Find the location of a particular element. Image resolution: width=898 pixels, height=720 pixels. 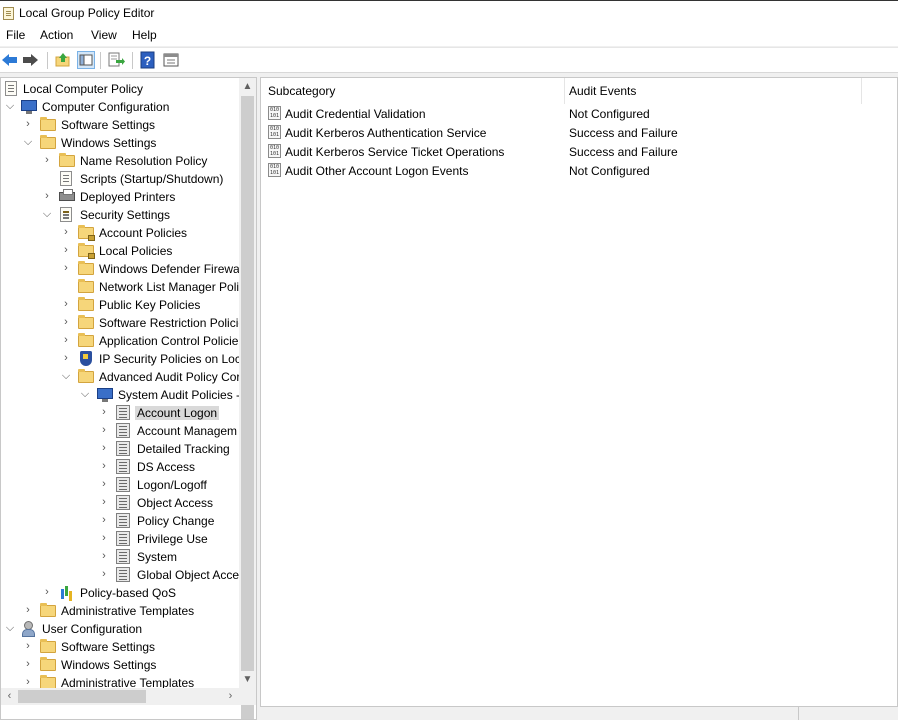

tree-vertical-scrollbar: ▲ ▼ is located at coordinates (247, 398).